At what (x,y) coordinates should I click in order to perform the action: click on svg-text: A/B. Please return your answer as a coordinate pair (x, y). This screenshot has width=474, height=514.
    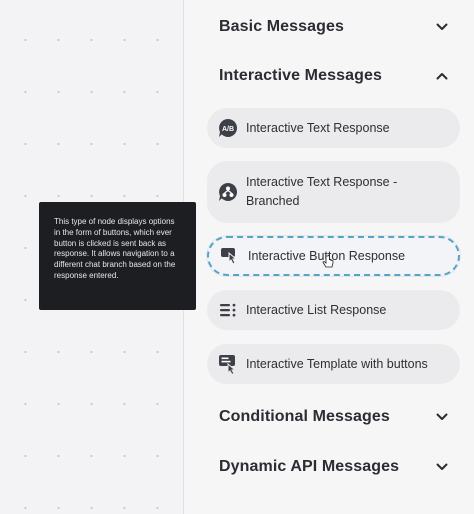
    Looking at the image, I should click on (228, 129).